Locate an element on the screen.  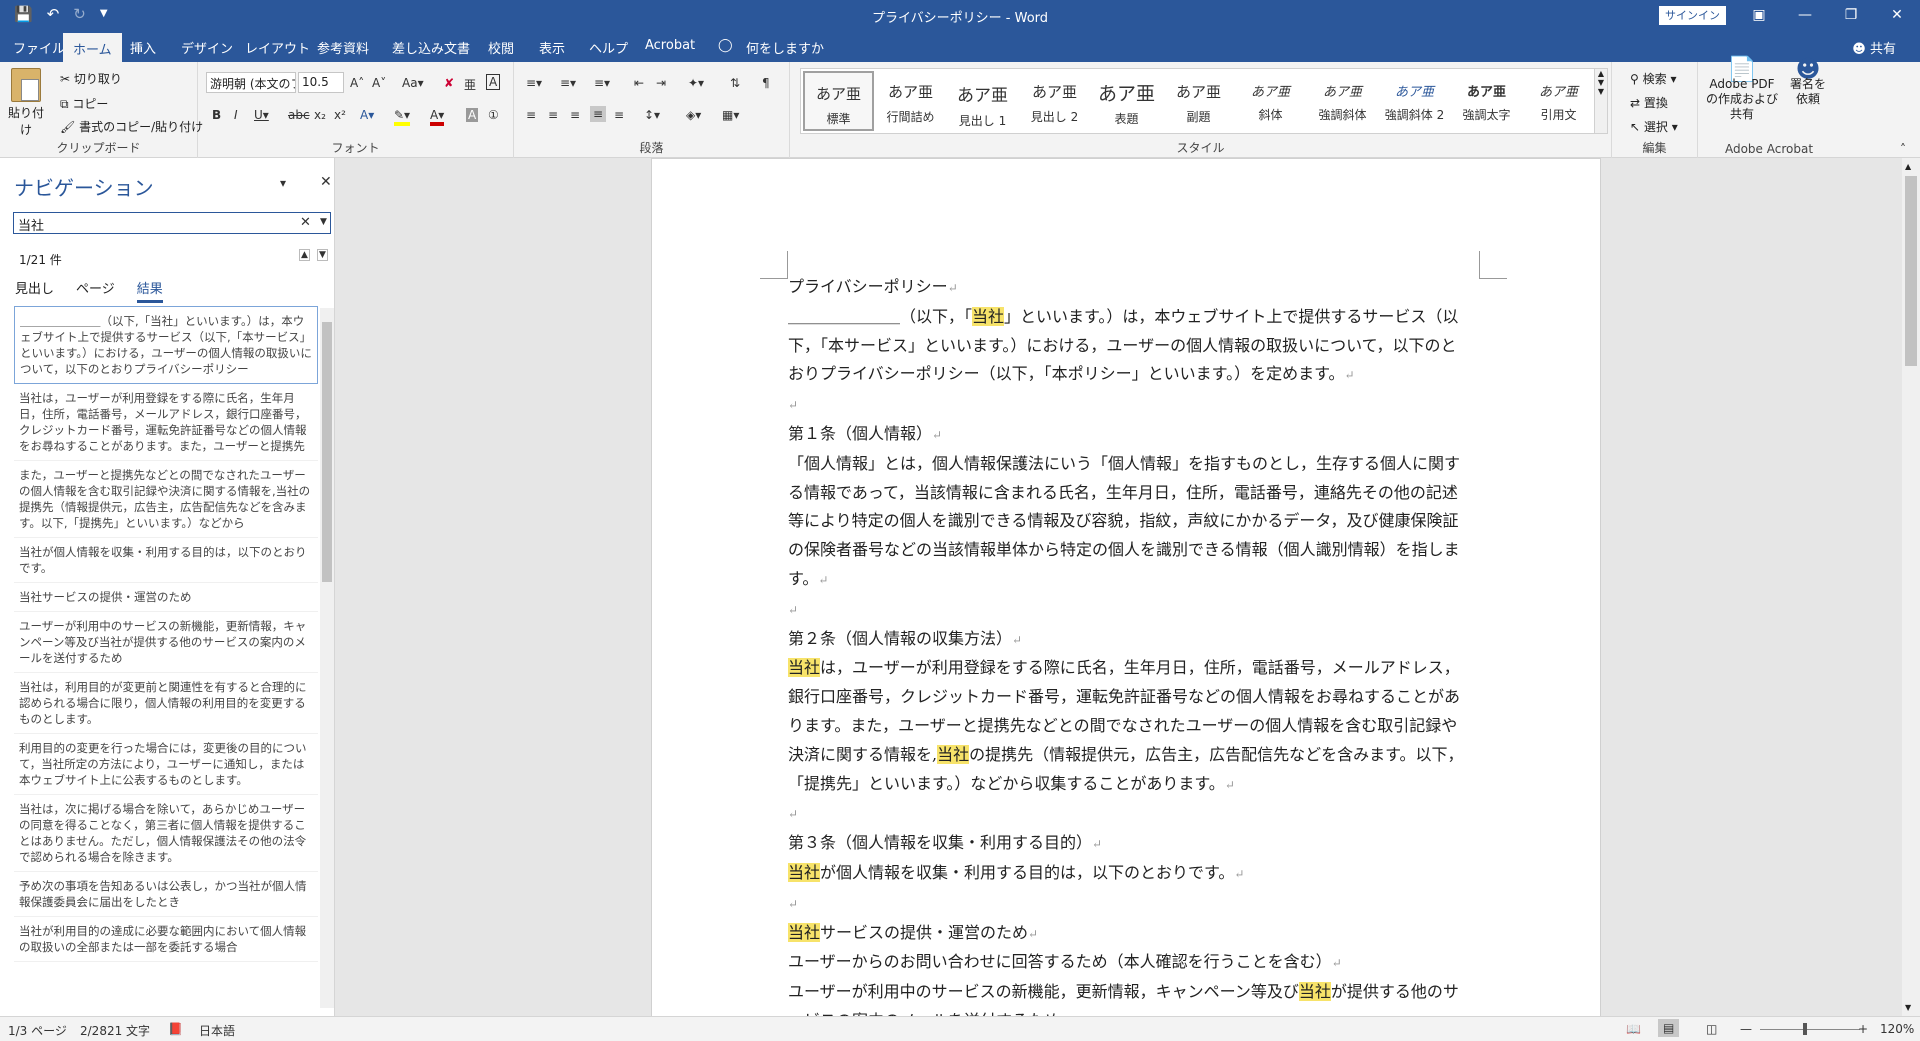
nav-tab-headings: 見出し is located at coordinates (34, 290).